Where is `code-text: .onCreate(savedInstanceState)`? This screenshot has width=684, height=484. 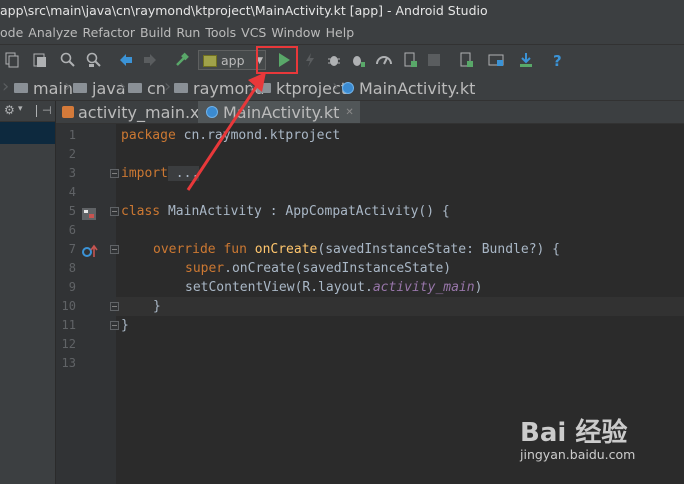
code-text: .onCreate(savedInstanceState) is located at coordinates (338, 268).